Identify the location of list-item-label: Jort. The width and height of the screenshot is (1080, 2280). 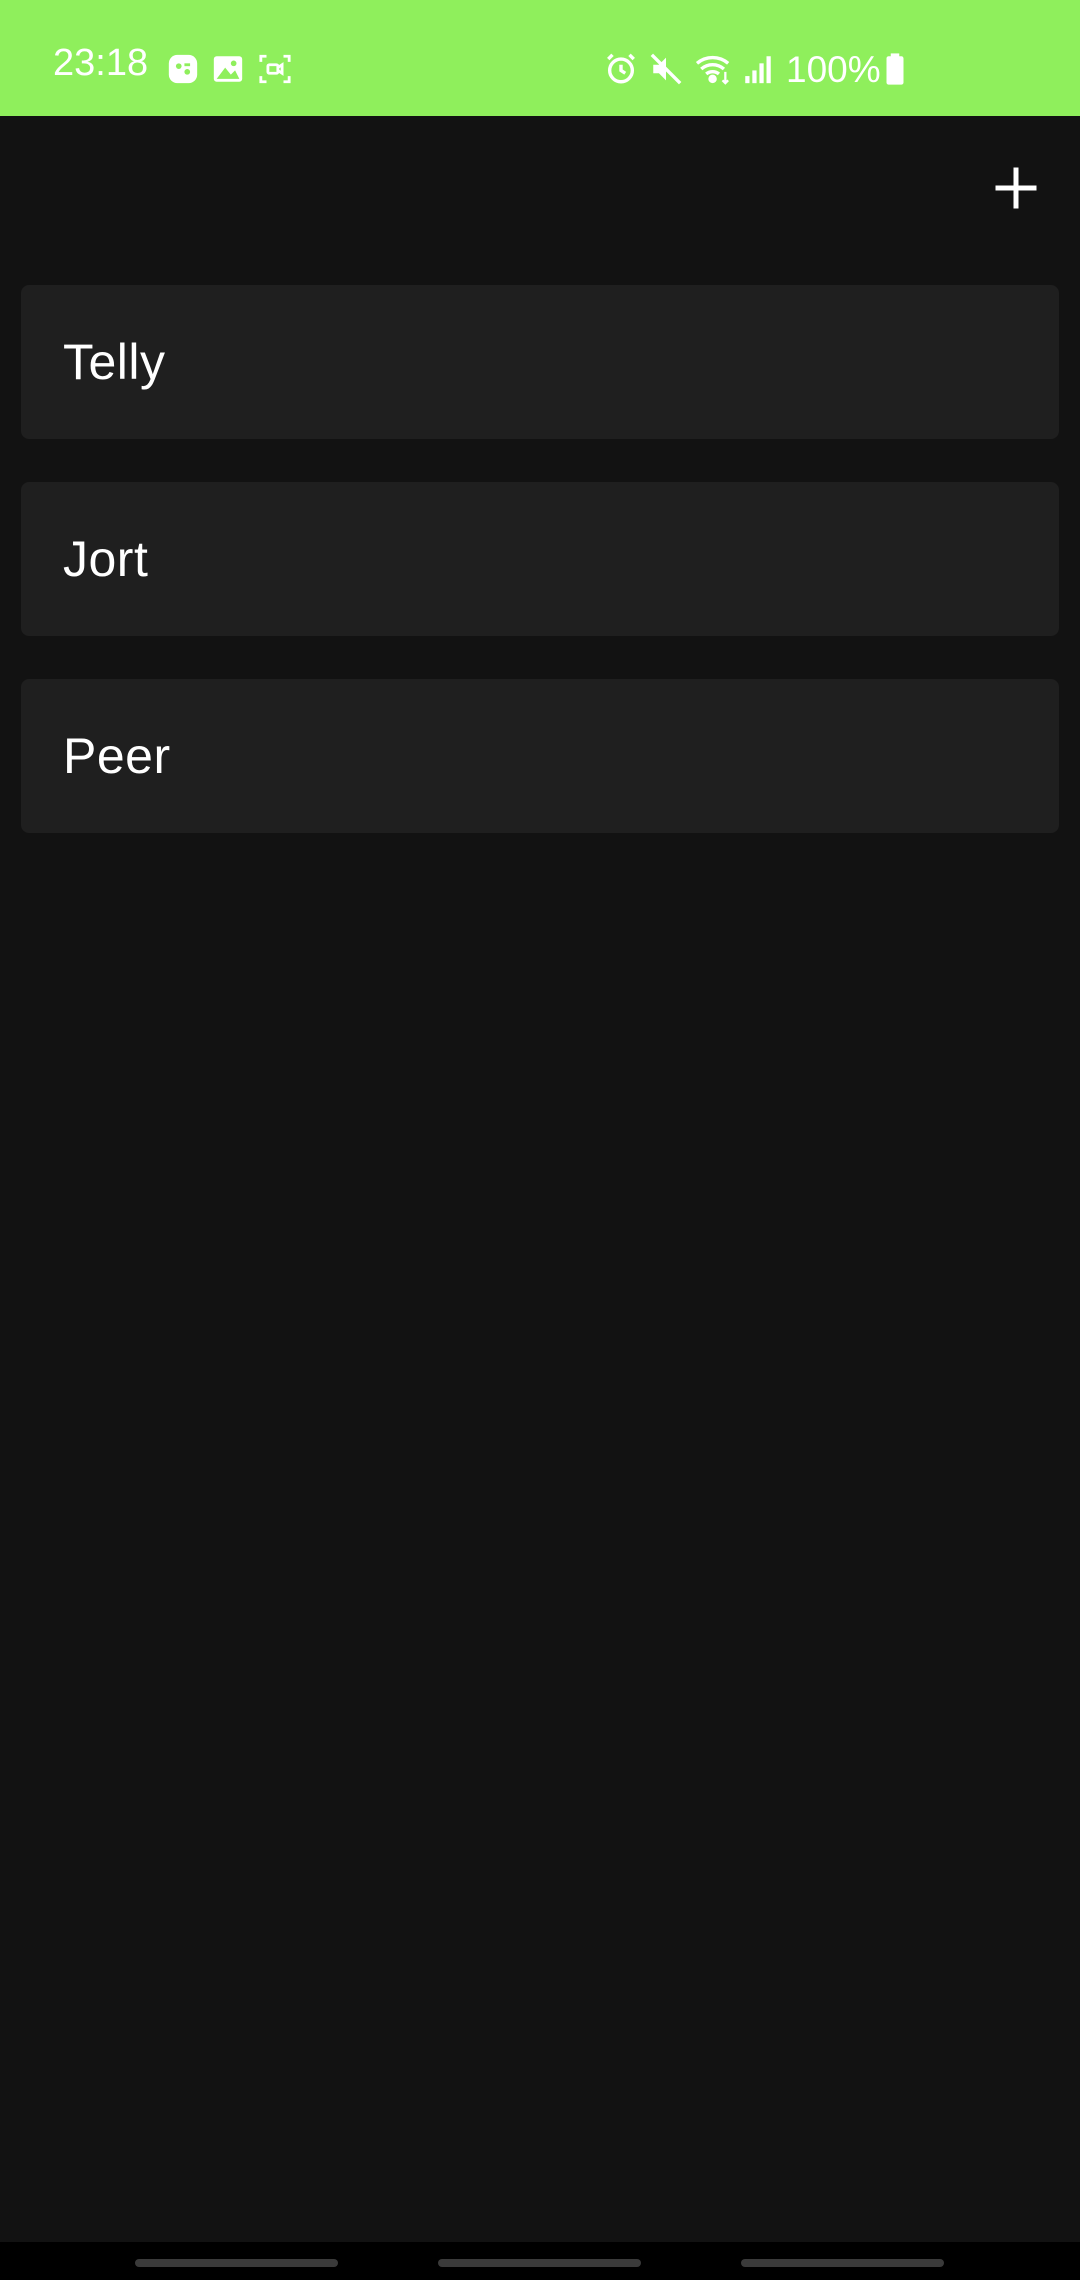
(106, 559).